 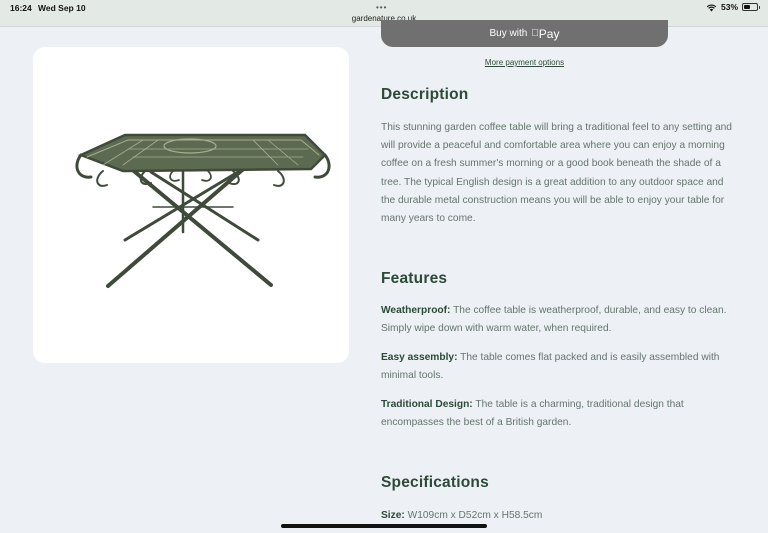 I want to click on multitasking-dots-icon: •••, so click(x=381, y=7).